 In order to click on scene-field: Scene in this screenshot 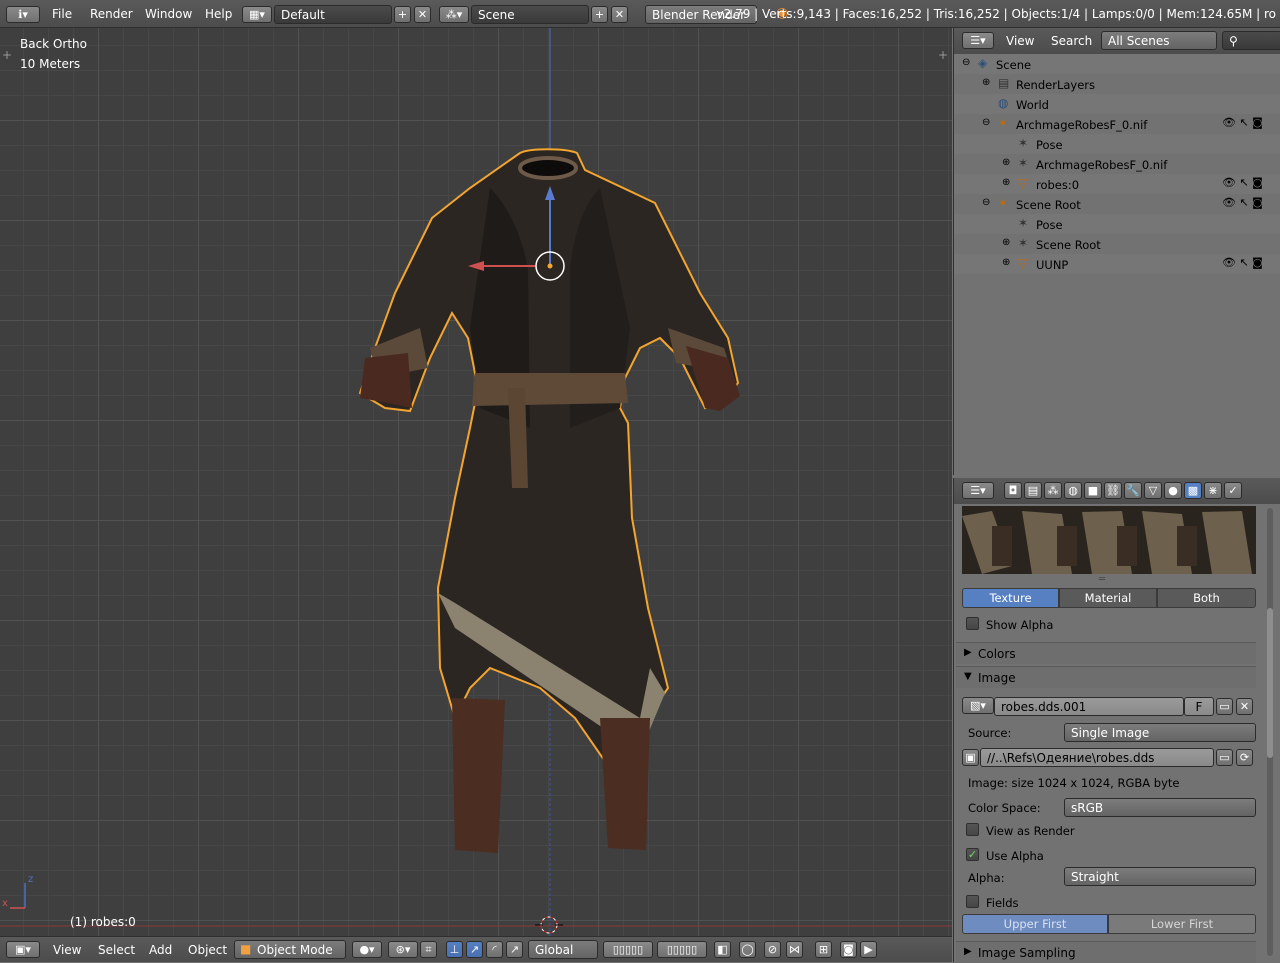, I will do `click(530, 14)`.